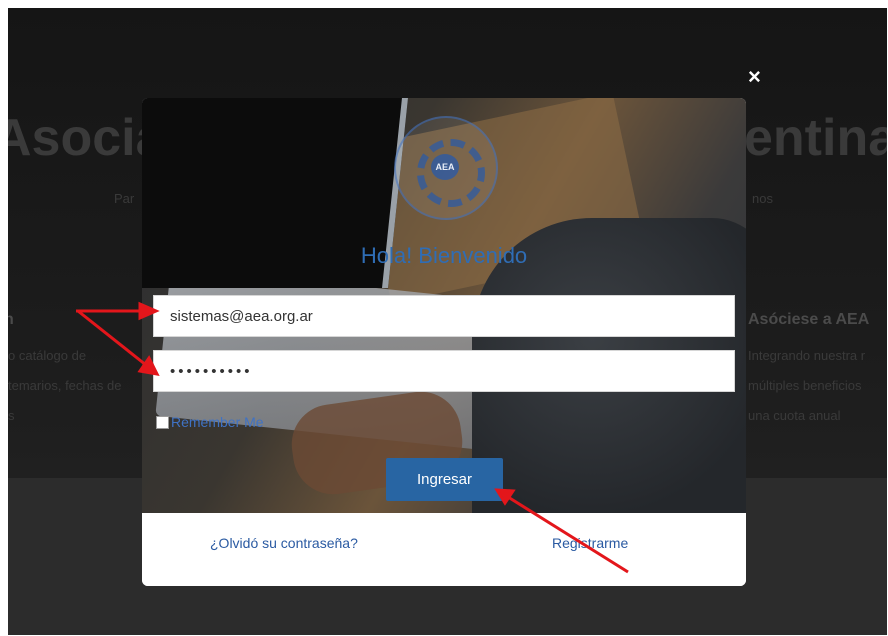  Describe the element at coordinates (754, 77) in the screenshot. I see `close-icon: ×` at that location.